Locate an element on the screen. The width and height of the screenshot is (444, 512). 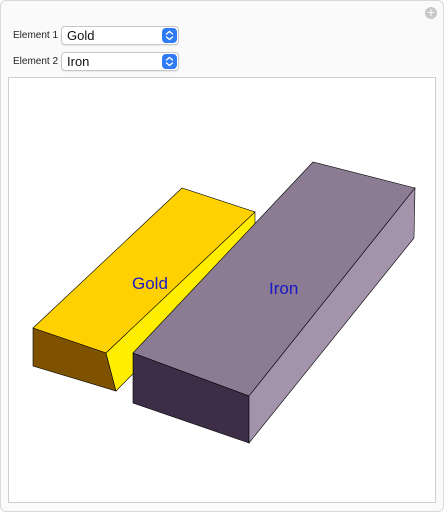
add-icon: + is located at coordinates (431, 13).